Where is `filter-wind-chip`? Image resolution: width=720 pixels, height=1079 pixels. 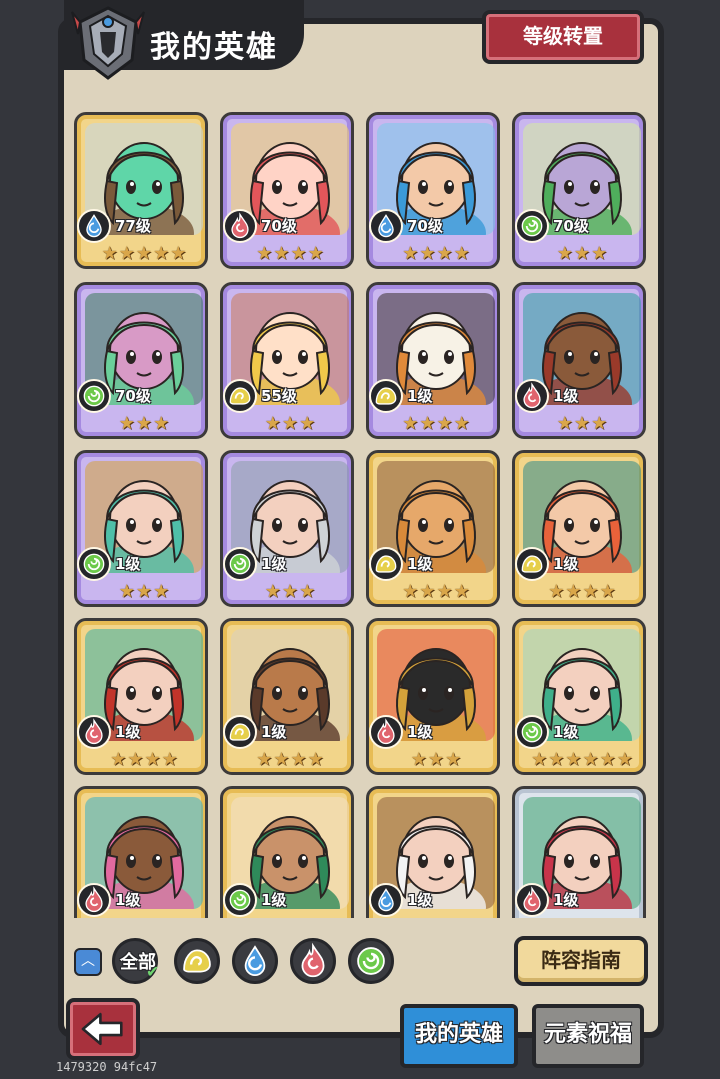 filter-wind-chip is located at coordinates (371, 961).